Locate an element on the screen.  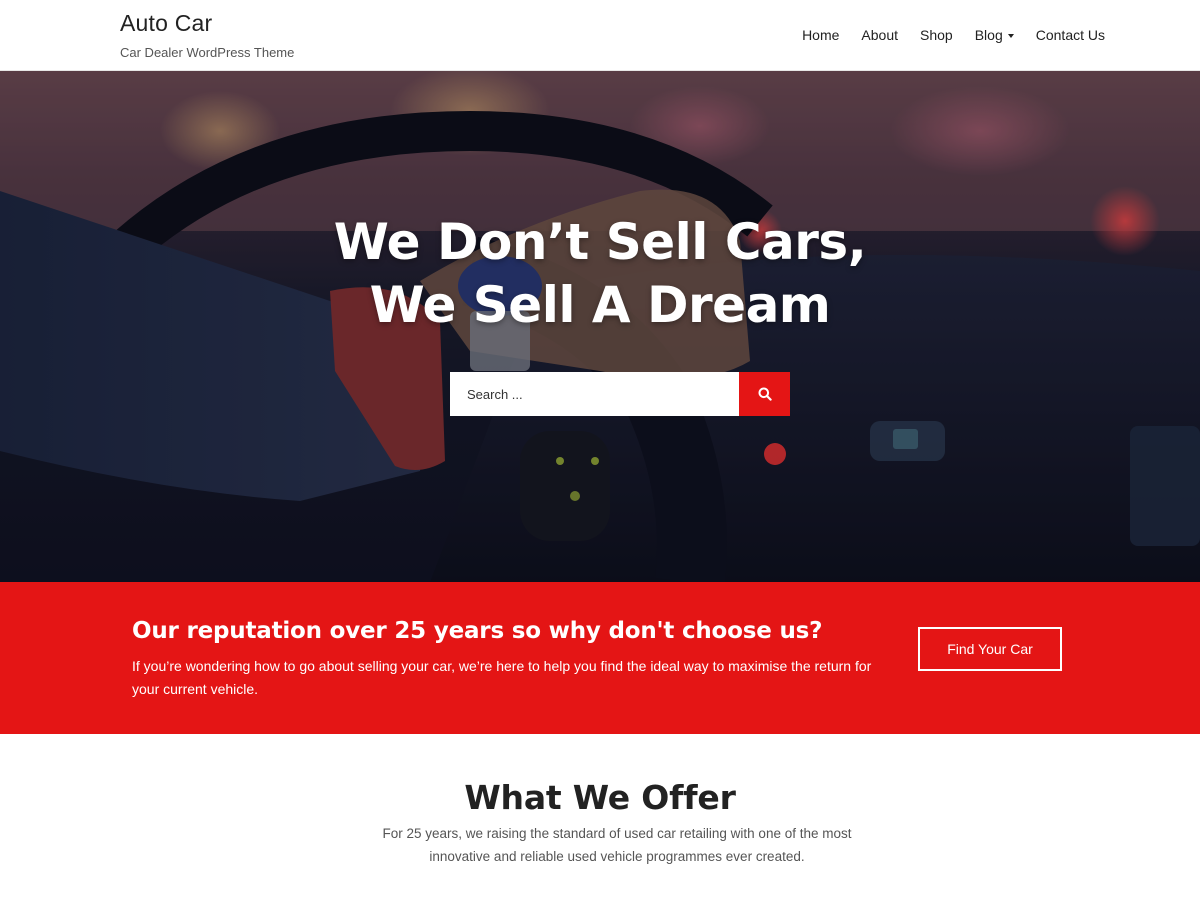
find-your-car-button: Find Your Car is located at coordinates (990, 649).